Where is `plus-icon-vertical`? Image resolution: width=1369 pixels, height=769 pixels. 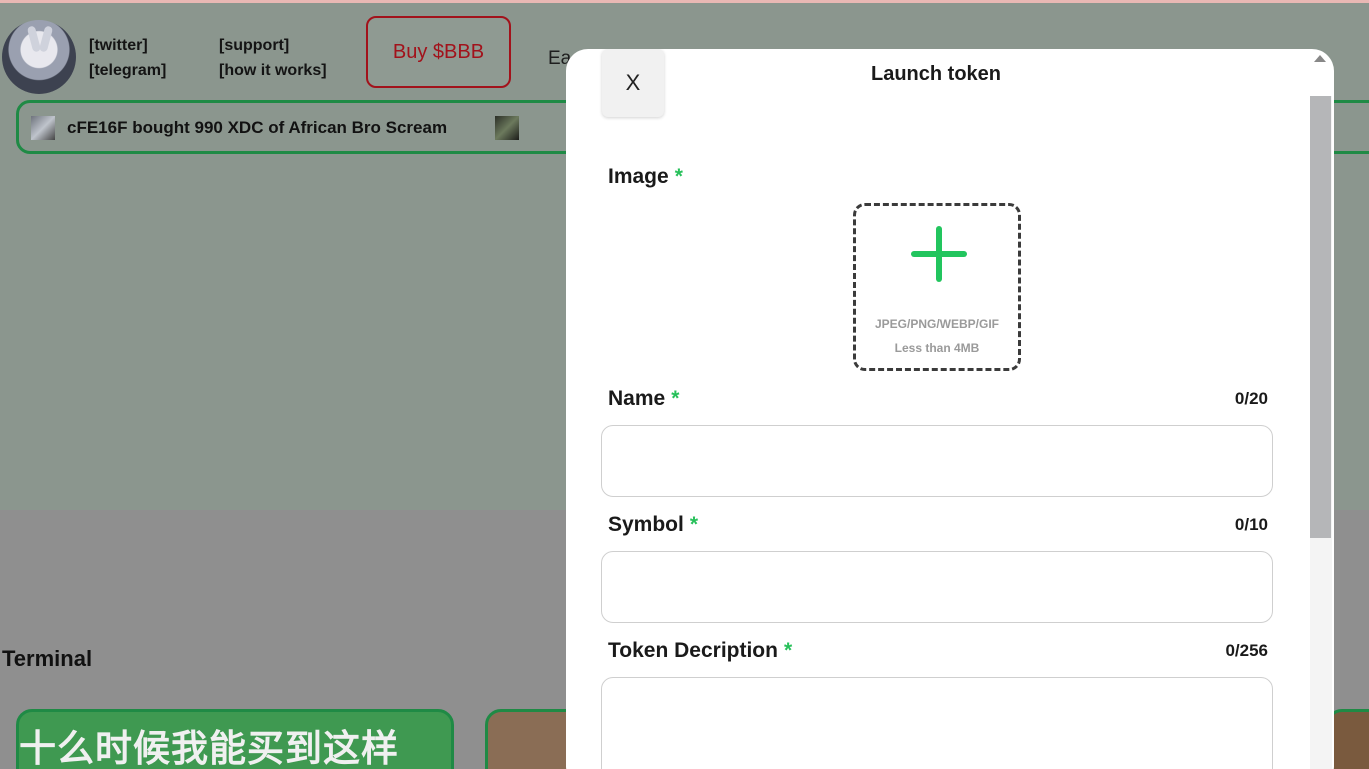 plus-icon-vertical is located at coordinates (939, 254).